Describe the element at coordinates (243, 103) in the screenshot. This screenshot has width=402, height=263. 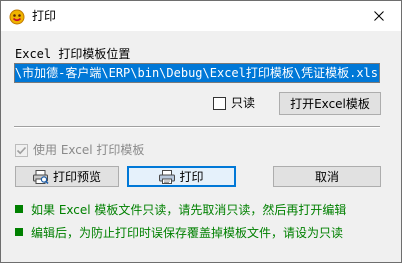
I see `readonly-label: 只读` at that location.